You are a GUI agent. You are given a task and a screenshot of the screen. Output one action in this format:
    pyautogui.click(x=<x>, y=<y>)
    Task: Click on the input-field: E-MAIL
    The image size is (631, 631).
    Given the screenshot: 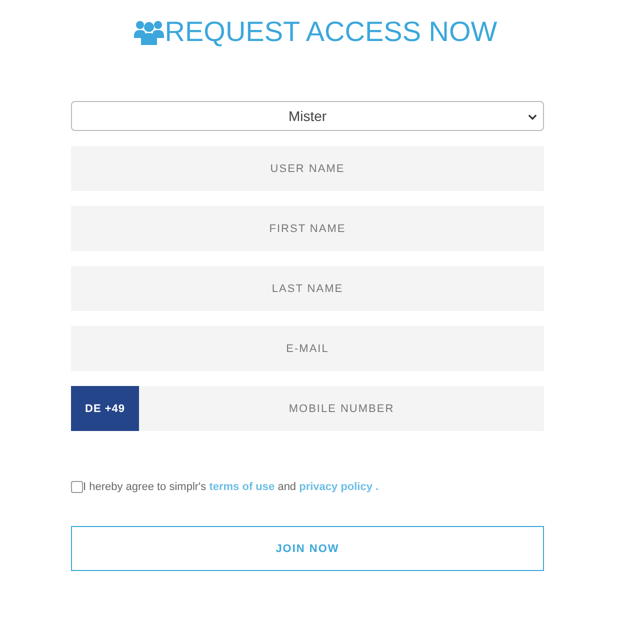 What is the action you would take?
    pyautogui.click(x=307, y=348)
    